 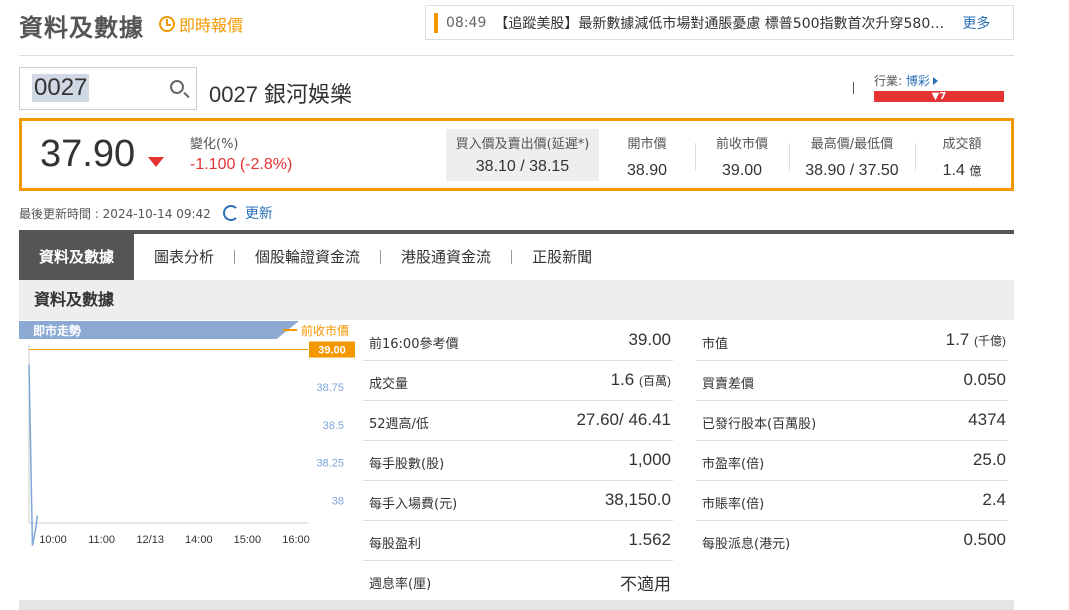 I want to click on table-row: 市賬率(倍) 2.4, so click(x=852, y=501).